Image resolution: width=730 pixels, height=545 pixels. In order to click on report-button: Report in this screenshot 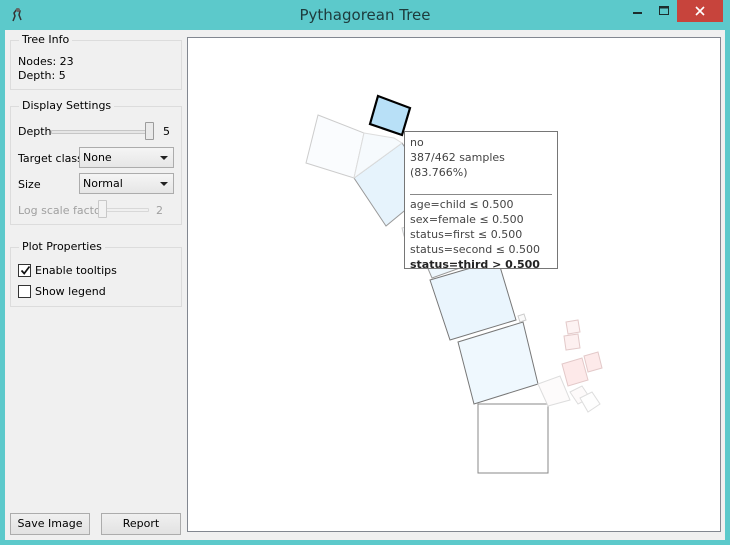, I will do `click(141, 524)`.